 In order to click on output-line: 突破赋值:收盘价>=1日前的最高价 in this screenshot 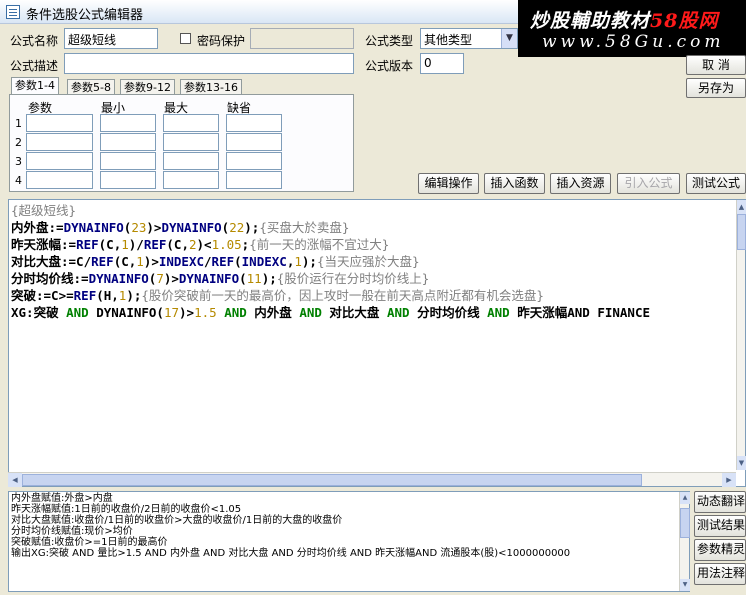, I will do `click(89, 542)`.